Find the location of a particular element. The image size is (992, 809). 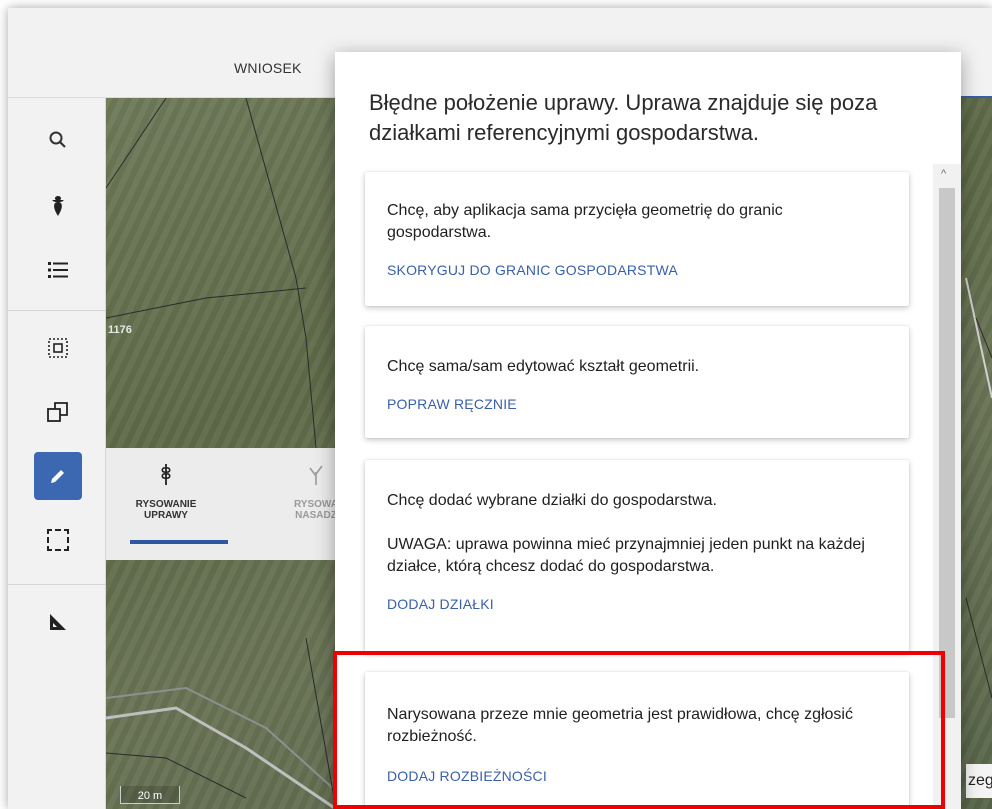

search-button is located at coordinates (58, 140).